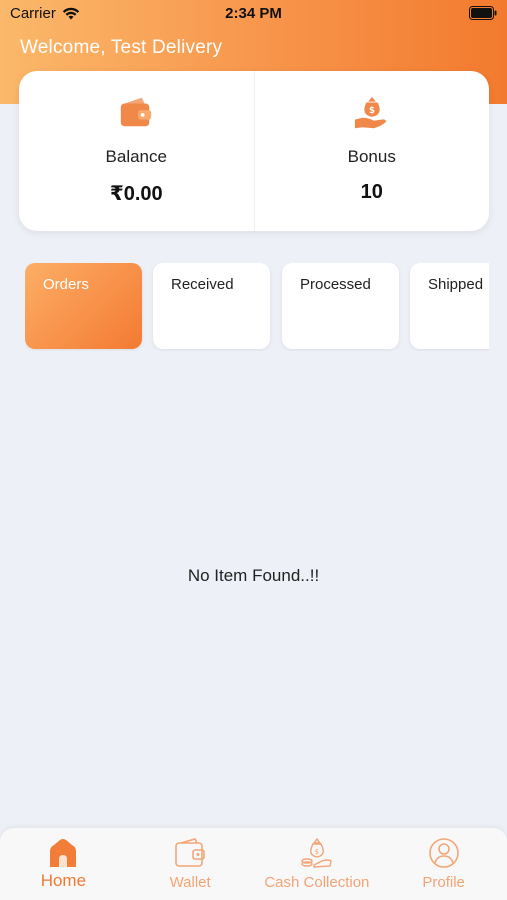  I want to click on bottom-nav: Home Wallet $ Cash Collection Profile, so click(253, 864).